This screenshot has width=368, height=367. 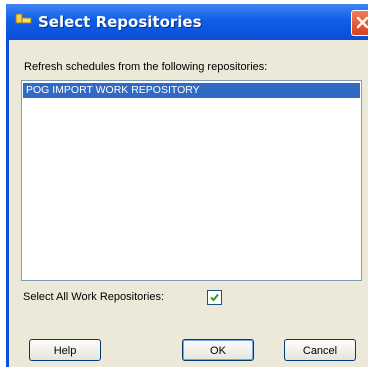 I want to click on close-icon, so click(x=362, y=22).